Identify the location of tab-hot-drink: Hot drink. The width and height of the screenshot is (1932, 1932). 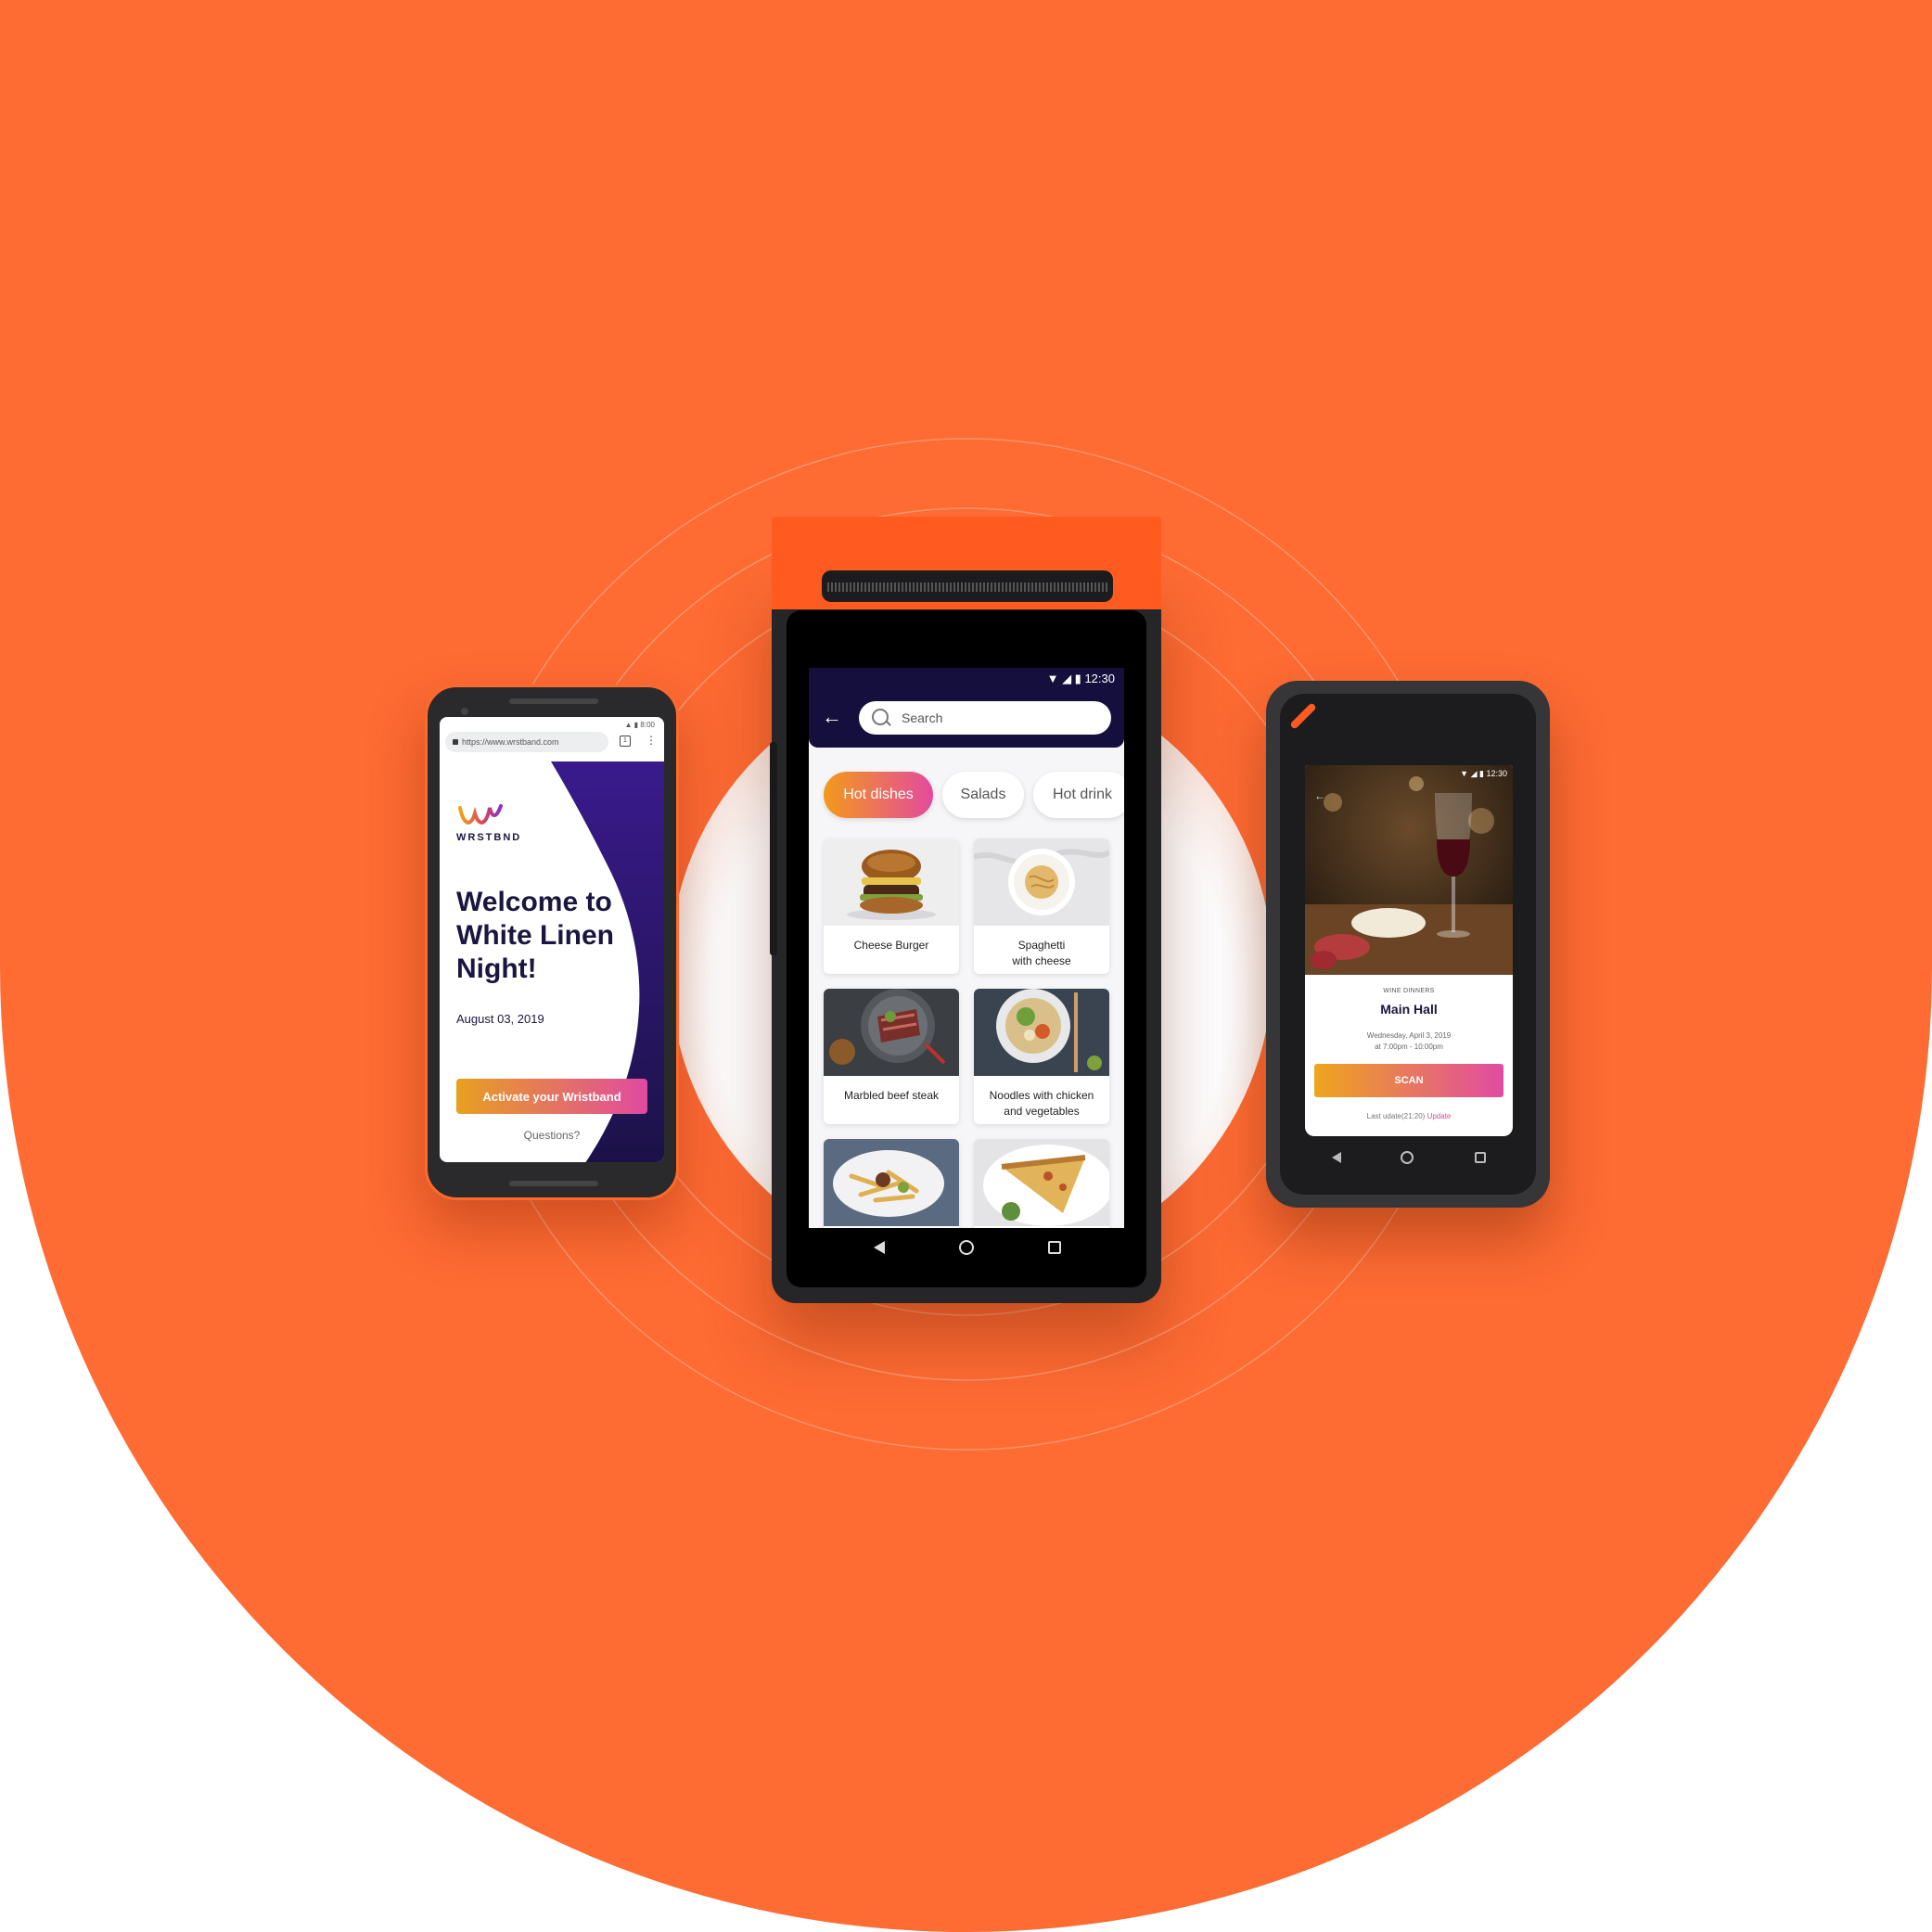
(1078, 795).